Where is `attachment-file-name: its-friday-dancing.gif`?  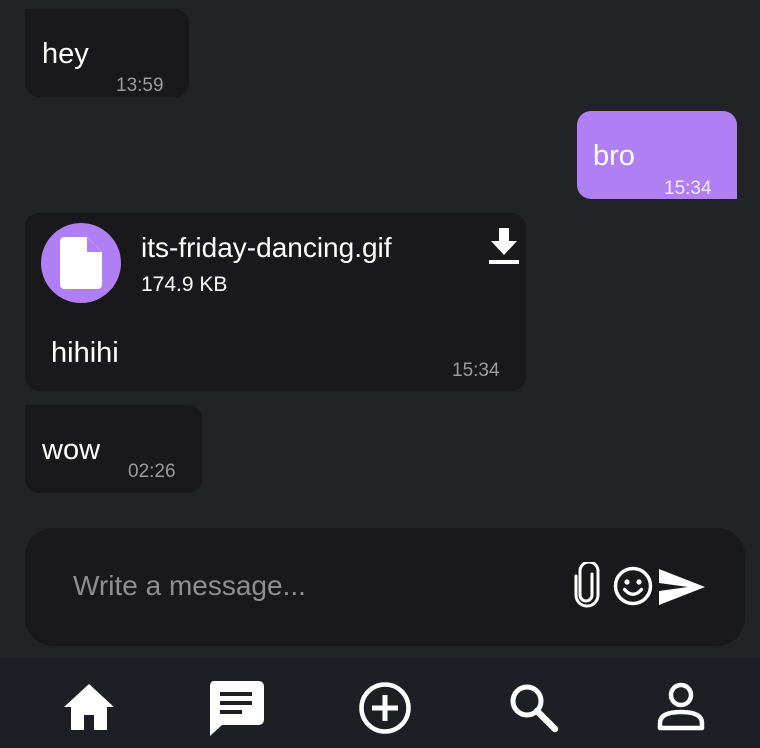
attachment-file-name: its-friday-dancing.gif is located at coordinates (266, 248).